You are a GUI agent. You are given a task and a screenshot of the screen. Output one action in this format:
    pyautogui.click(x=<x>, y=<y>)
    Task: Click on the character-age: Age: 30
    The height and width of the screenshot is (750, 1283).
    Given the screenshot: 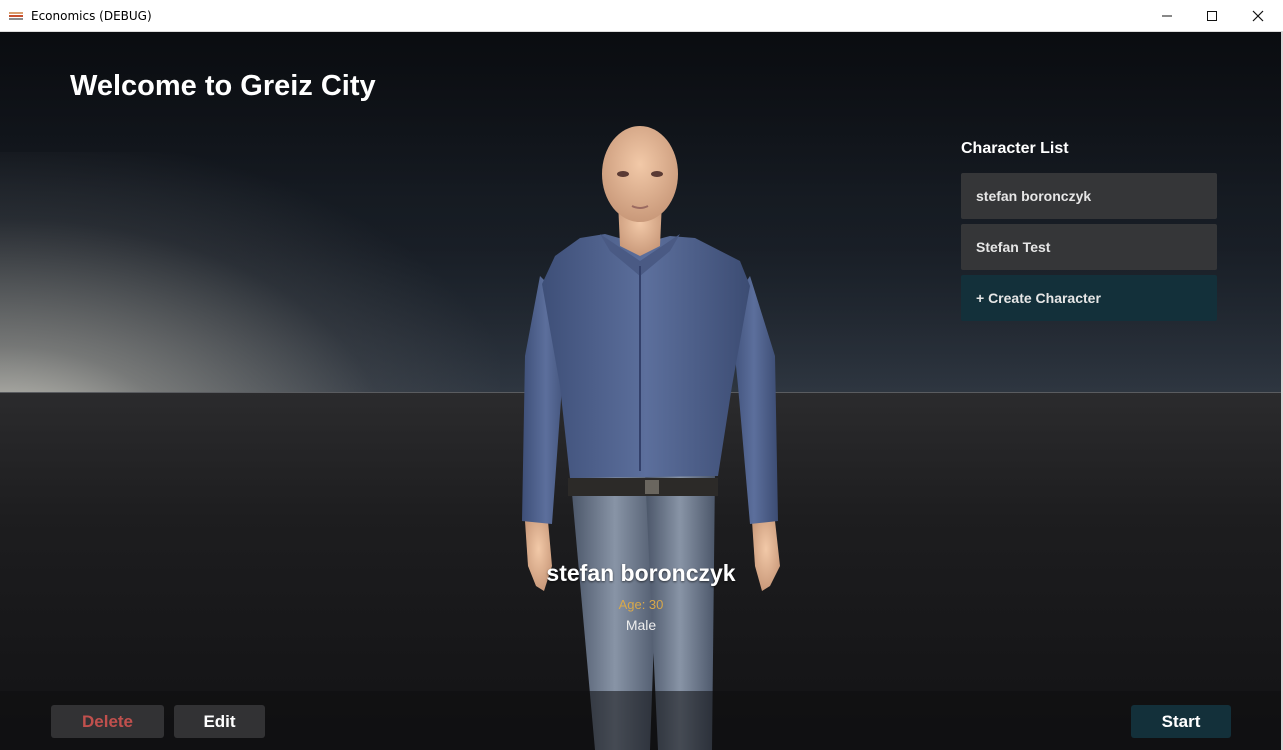 What is the action you would take?
    pyautogui.click(x=641, y=604)
    